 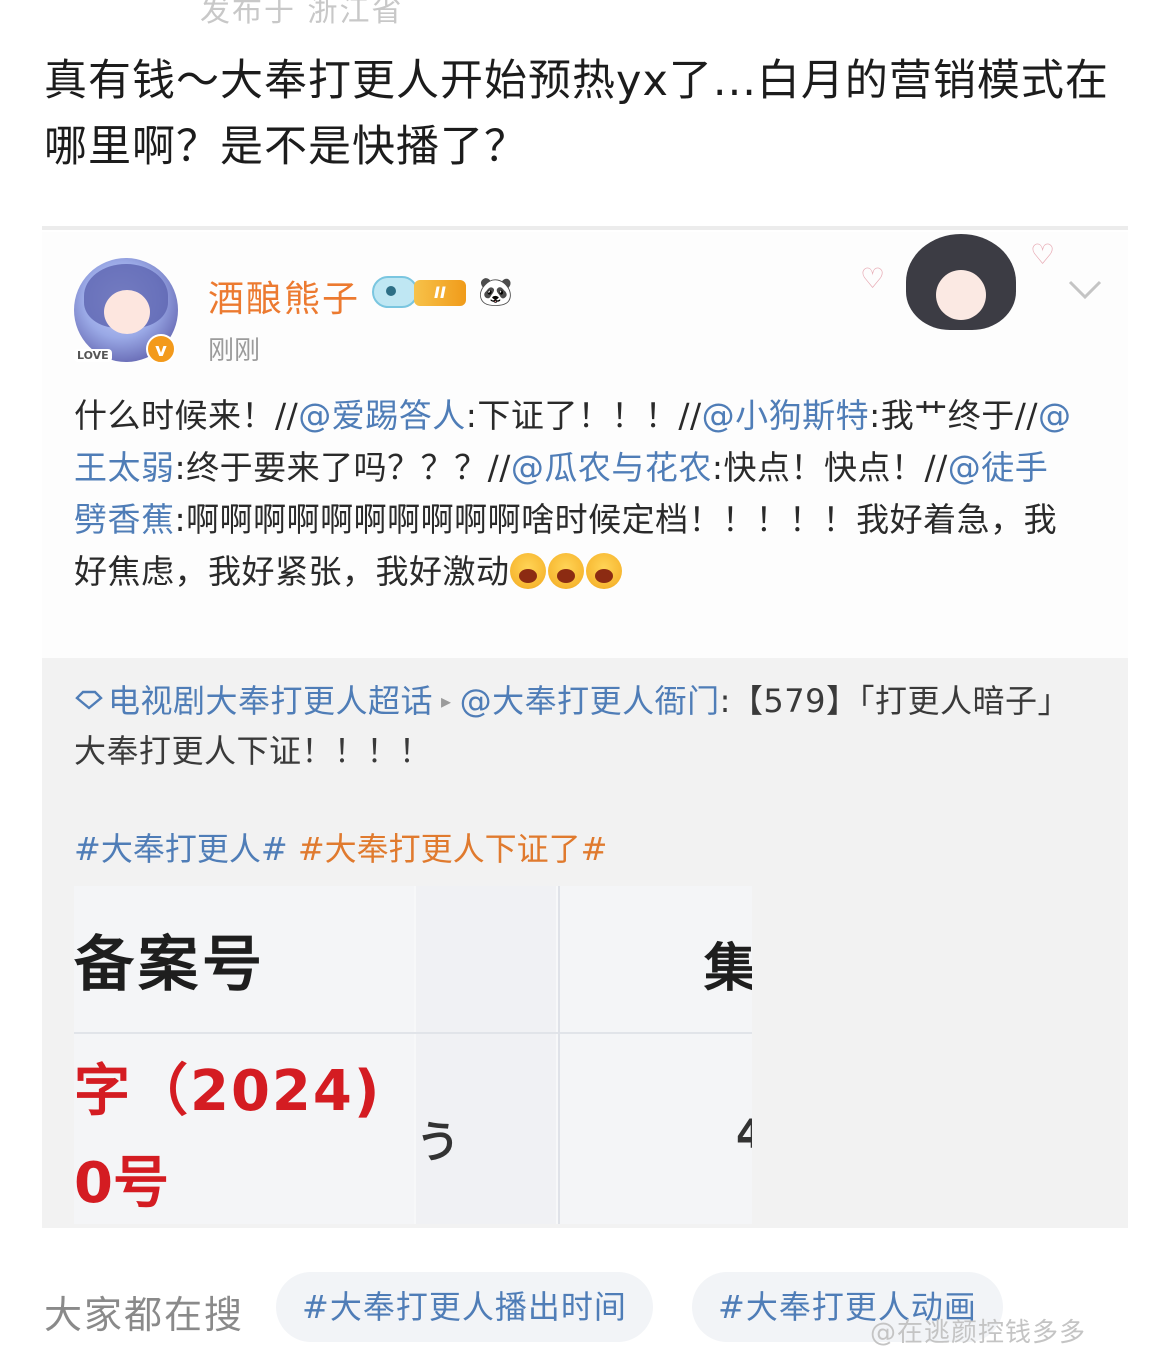 I want to click on doc-header: 备案号, so click(x=170, y=965).